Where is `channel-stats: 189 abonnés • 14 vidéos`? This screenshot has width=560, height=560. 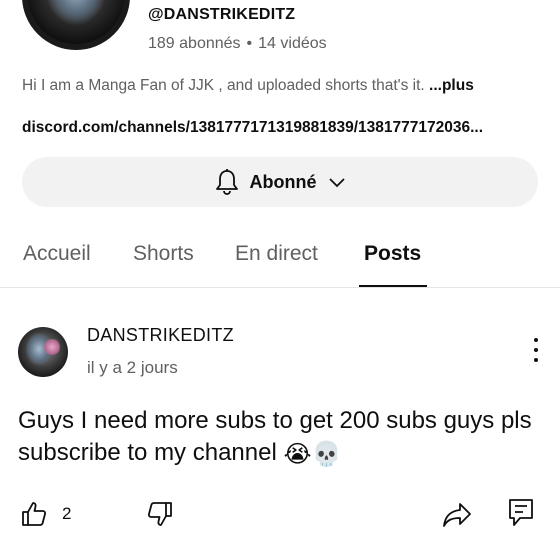 channel-stats: 189 abonnés • 14 vidéos is located at coordinates (237, 44).